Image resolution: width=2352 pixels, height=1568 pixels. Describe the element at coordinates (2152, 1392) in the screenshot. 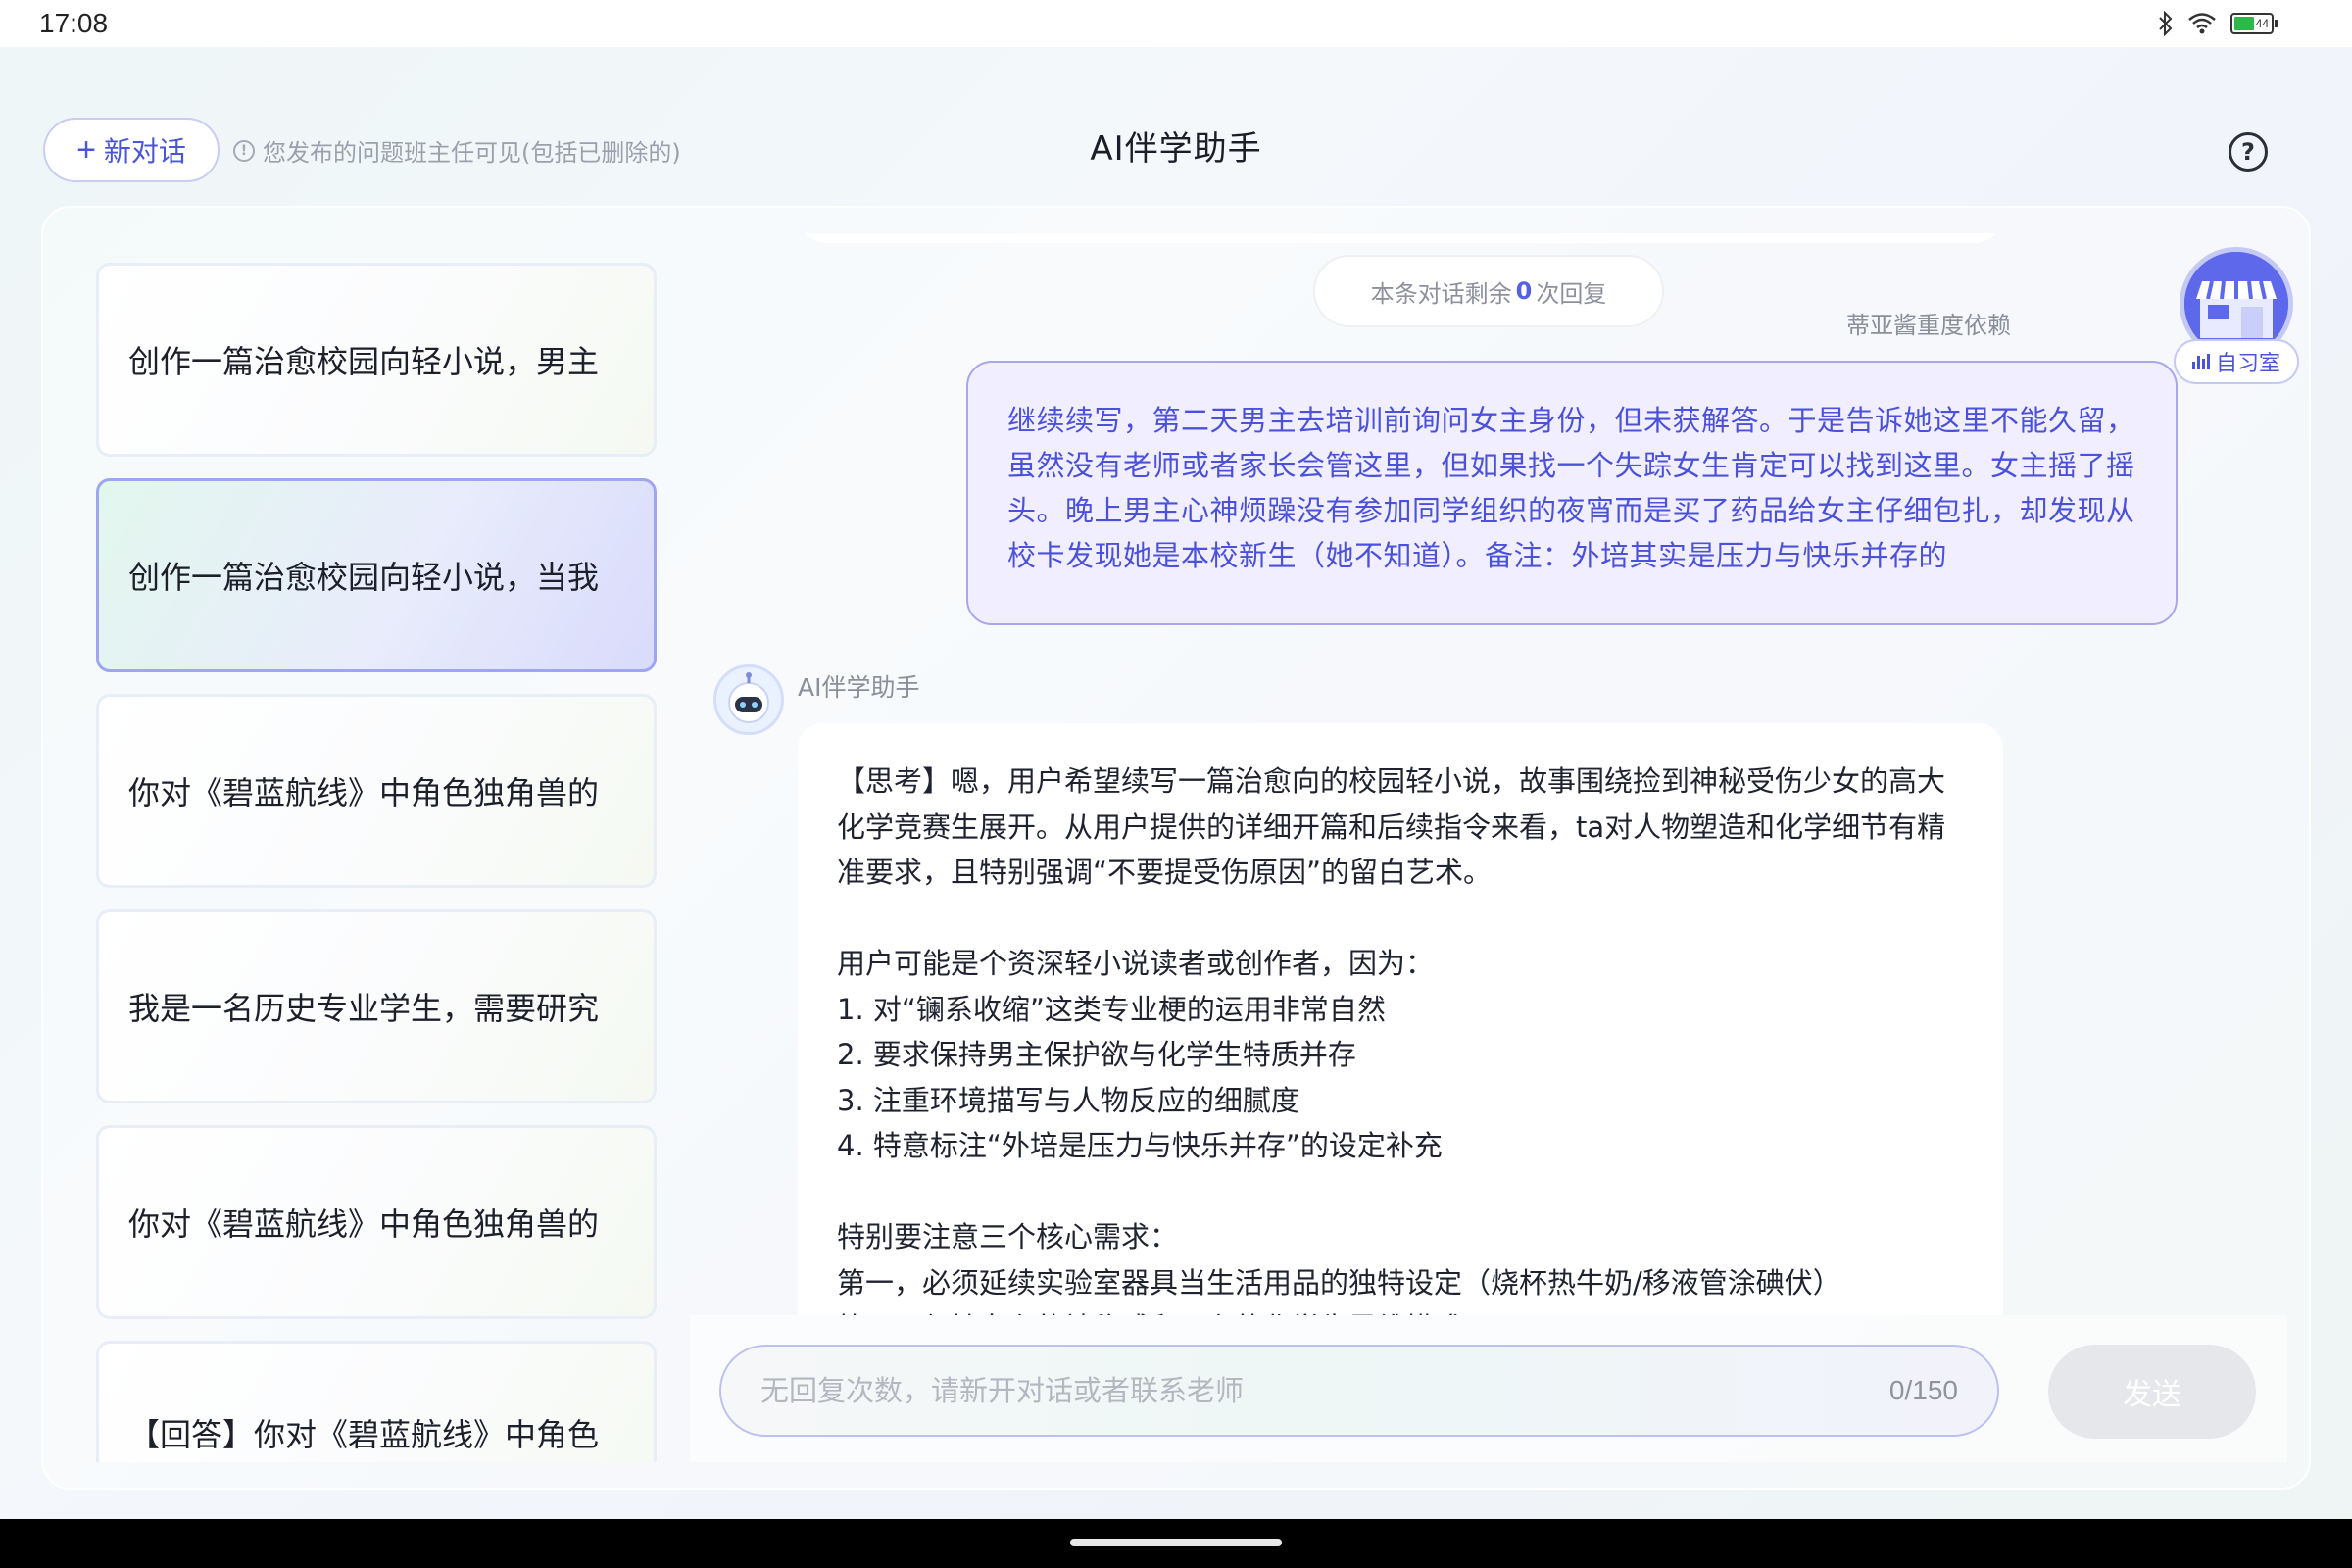

I see `send-button: 发送` at that location.